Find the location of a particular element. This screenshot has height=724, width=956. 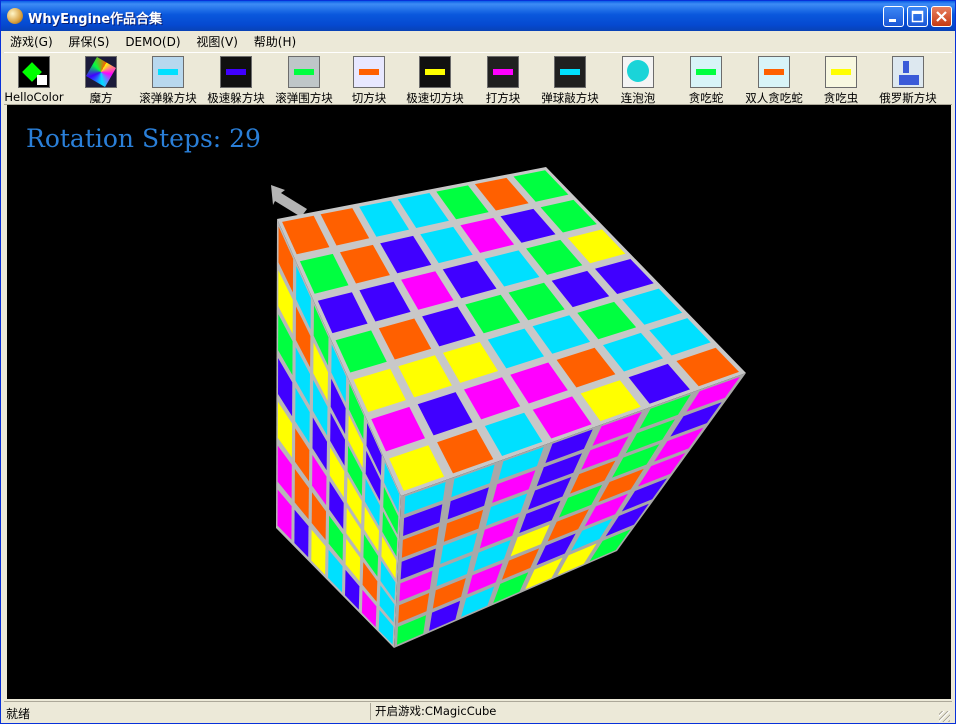

snake-icon is located at coordinates (706, 72).